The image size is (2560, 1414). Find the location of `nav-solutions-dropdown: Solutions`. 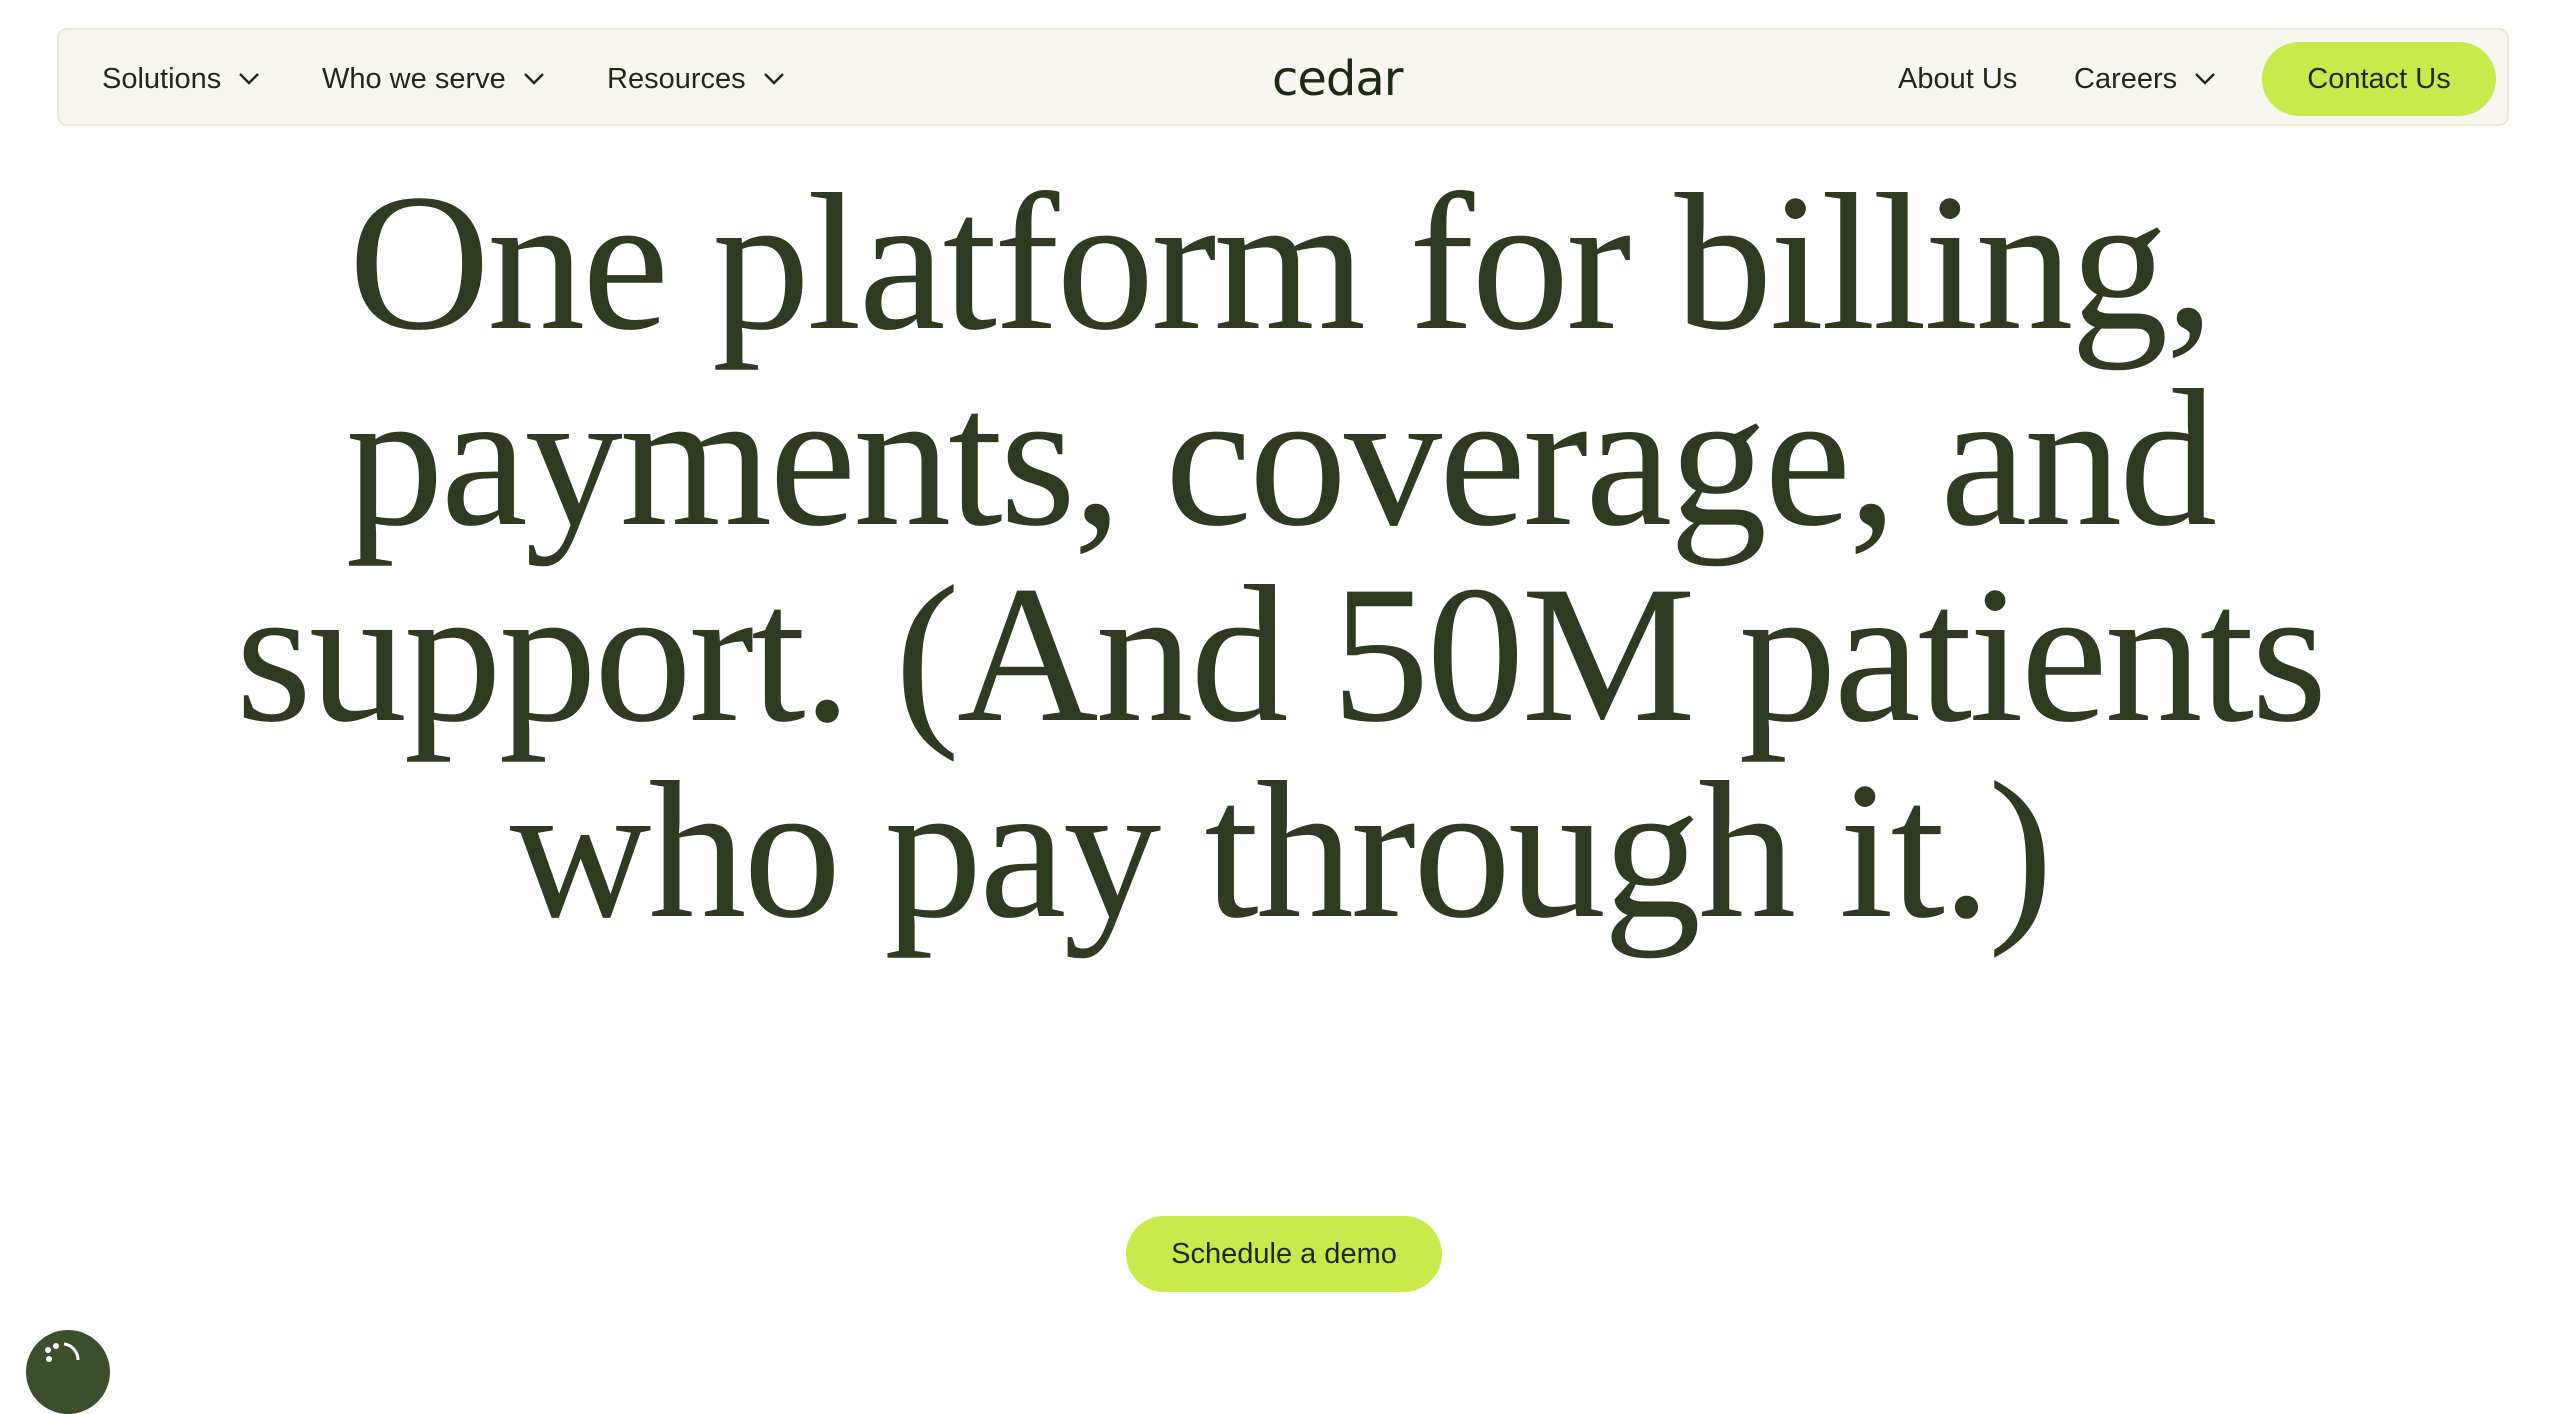

nav-solutions-dropdown: Solutions is located at coordinates (181, 79).